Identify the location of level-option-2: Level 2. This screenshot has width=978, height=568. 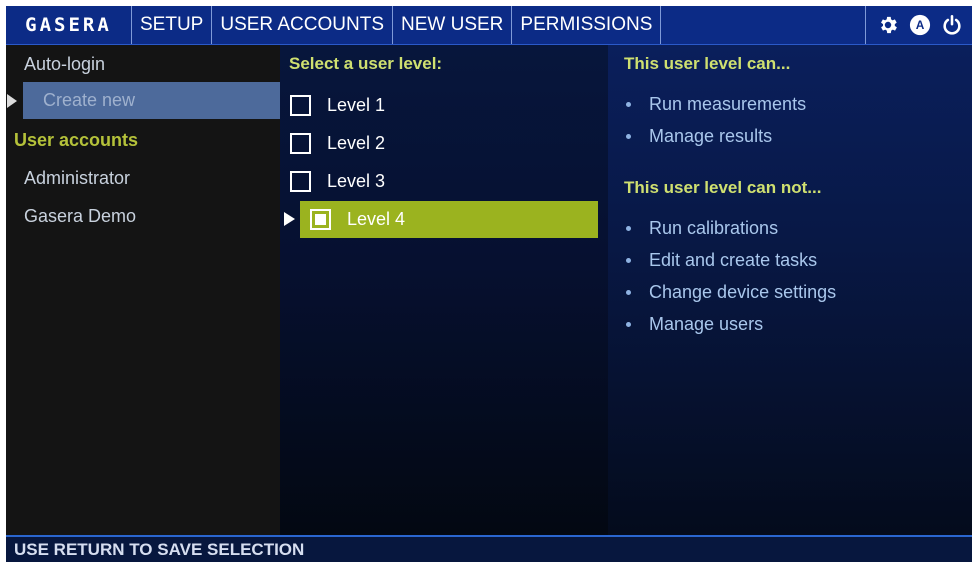
(444, 143).